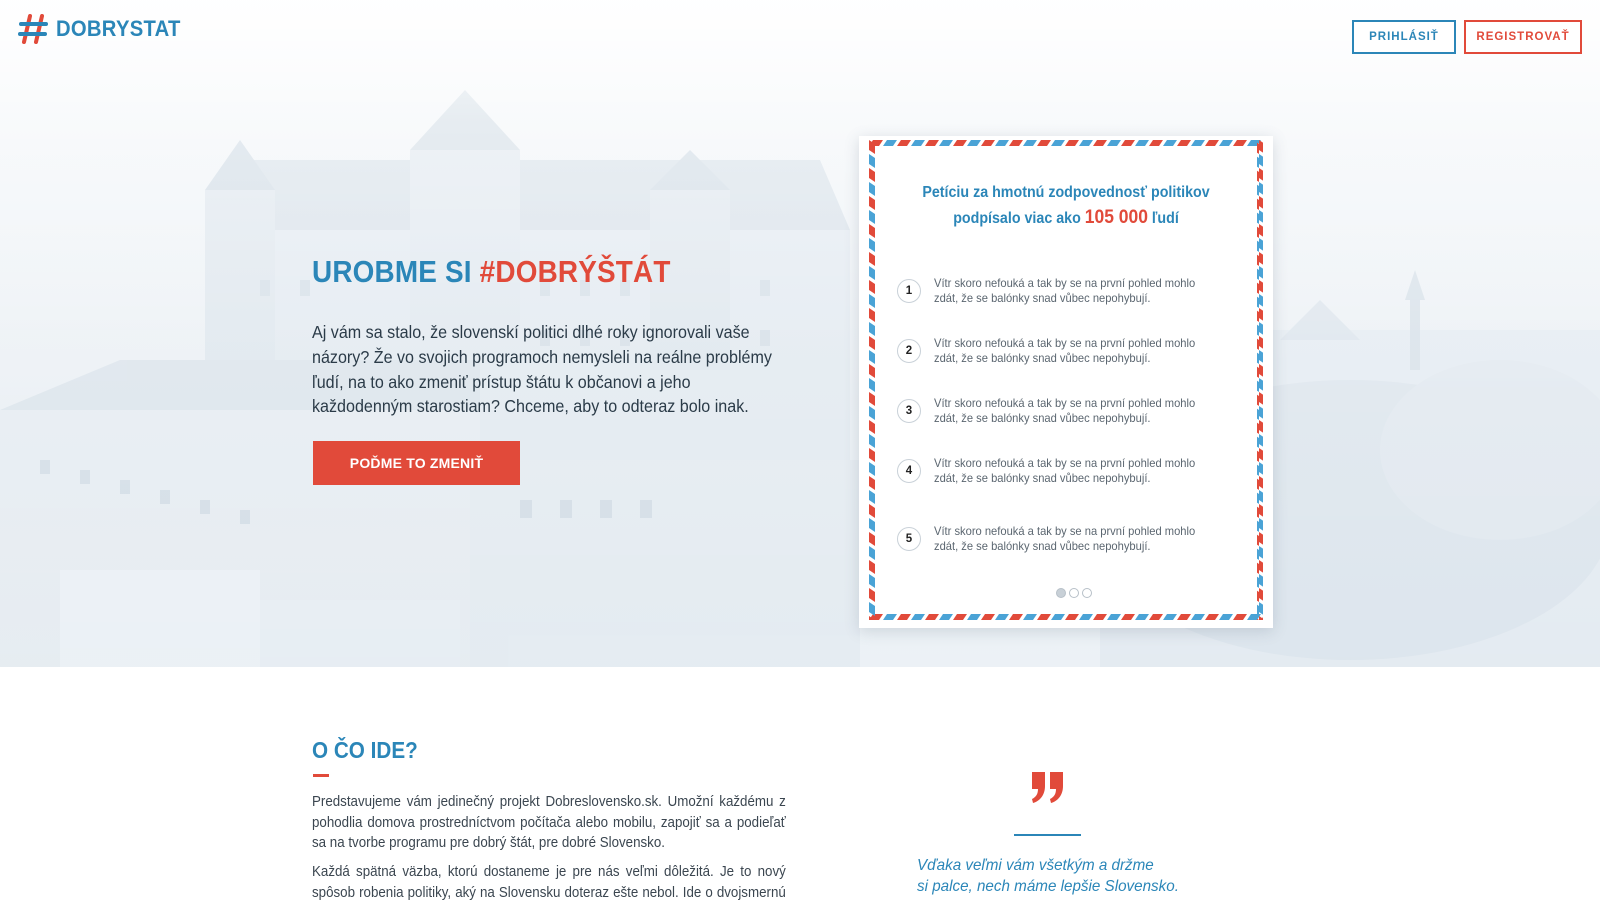 Image resolution: width=1600 pixels, height=900 pixels. What do you see at coordinates (1116, 217) in the screenshot?
I see `signature-count: 105 000` at bounding box center [1116, 217].